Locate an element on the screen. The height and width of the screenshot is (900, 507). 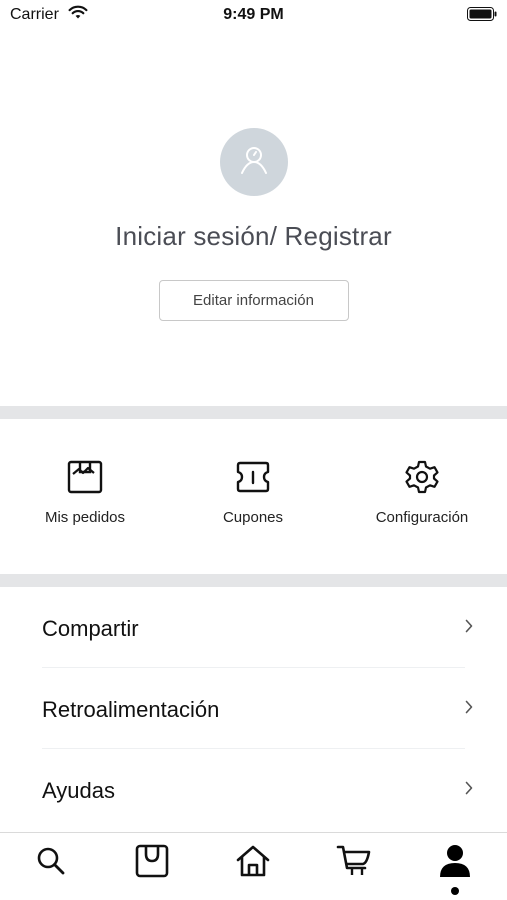
tab-bar is located at coordinates (253, 866).